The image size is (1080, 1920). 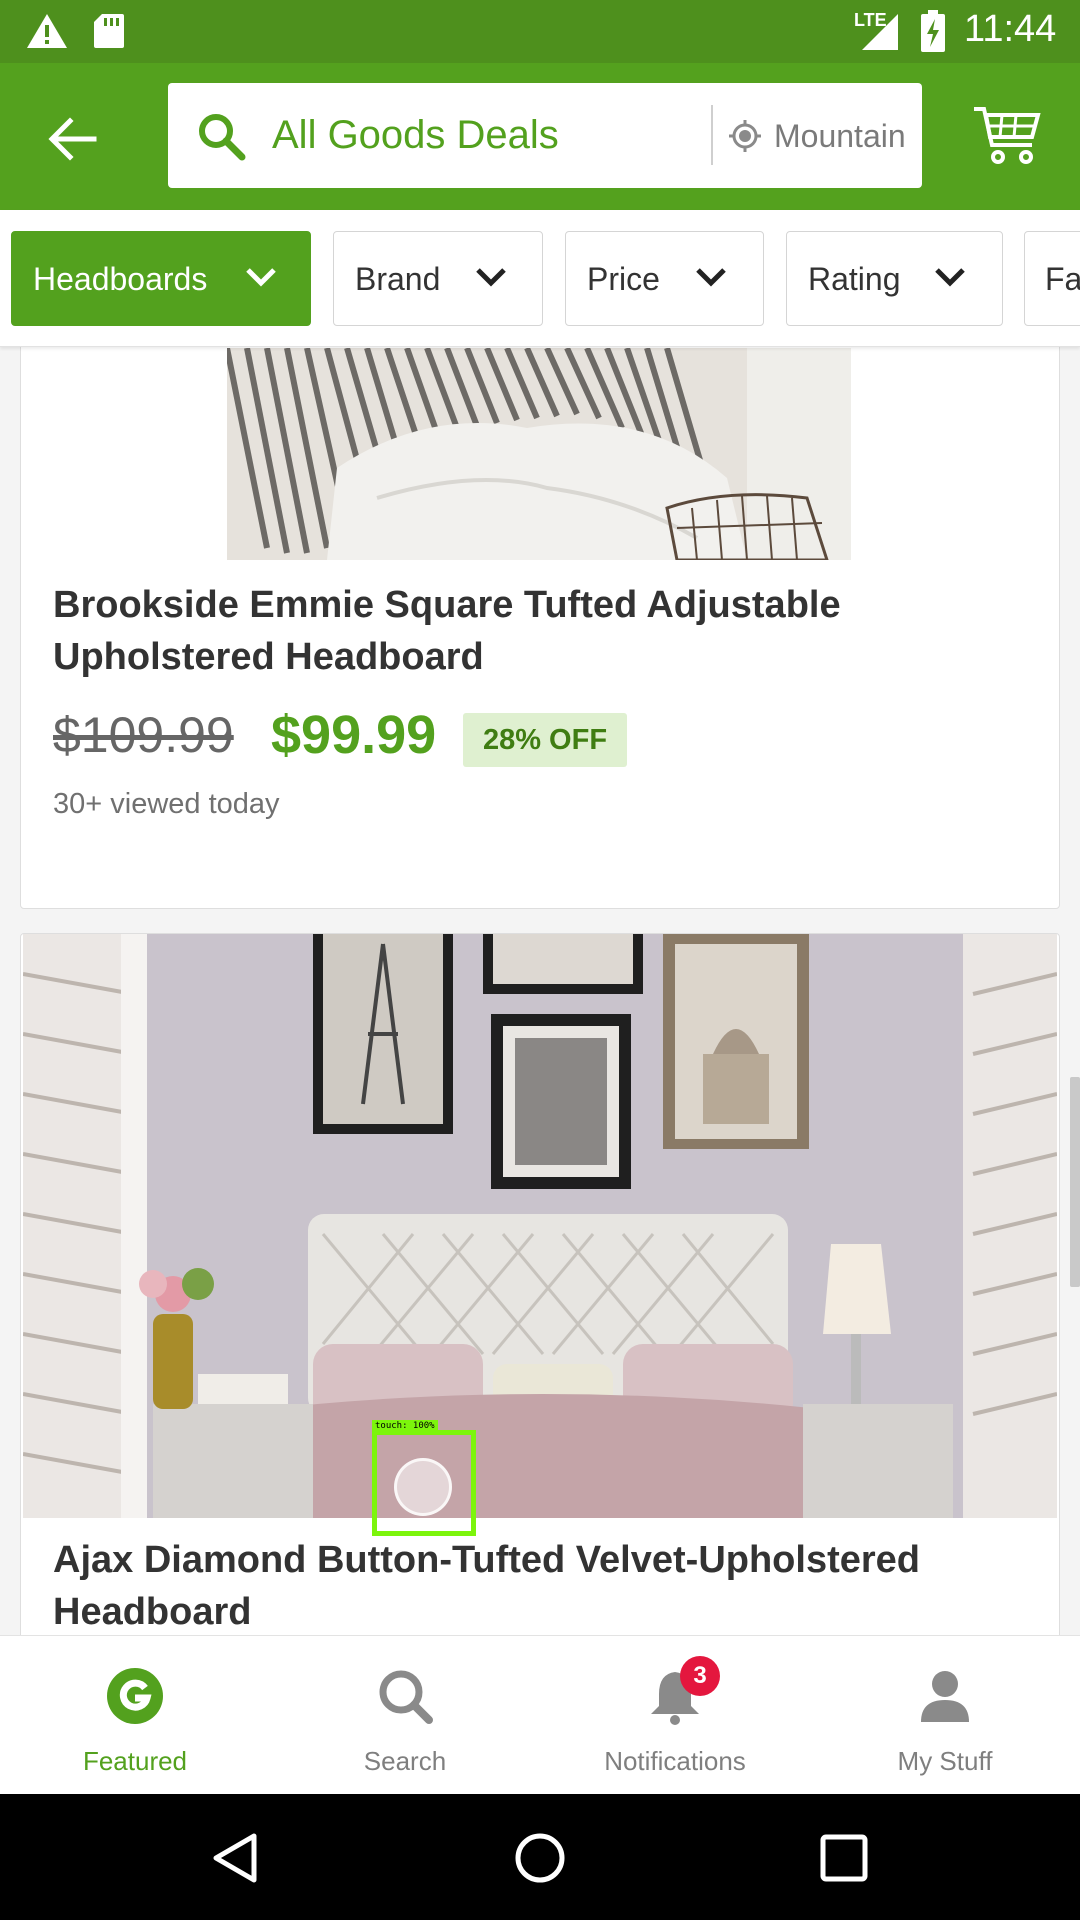 I want to click on battery-charging-icon, so click(x=933, y=31).